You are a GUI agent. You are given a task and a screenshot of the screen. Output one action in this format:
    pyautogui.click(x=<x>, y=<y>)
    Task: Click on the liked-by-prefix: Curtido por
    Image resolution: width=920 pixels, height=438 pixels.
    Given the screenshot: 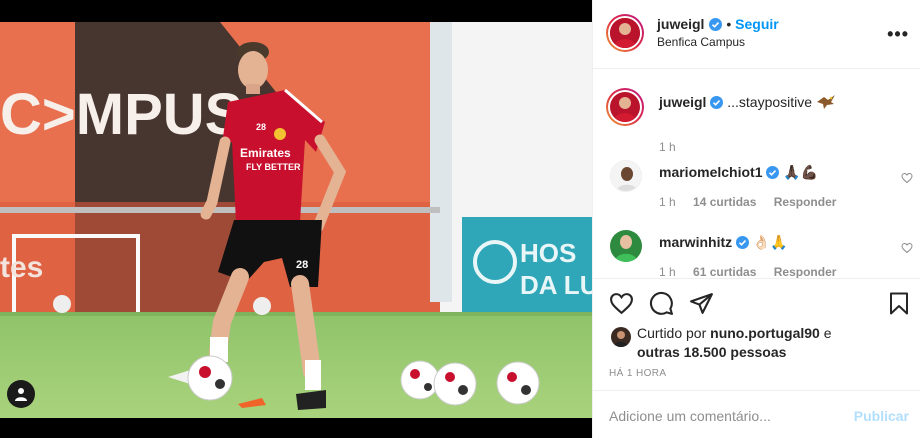 What is the action you would take?
    pyautogui.click(x=672, y=333)
    